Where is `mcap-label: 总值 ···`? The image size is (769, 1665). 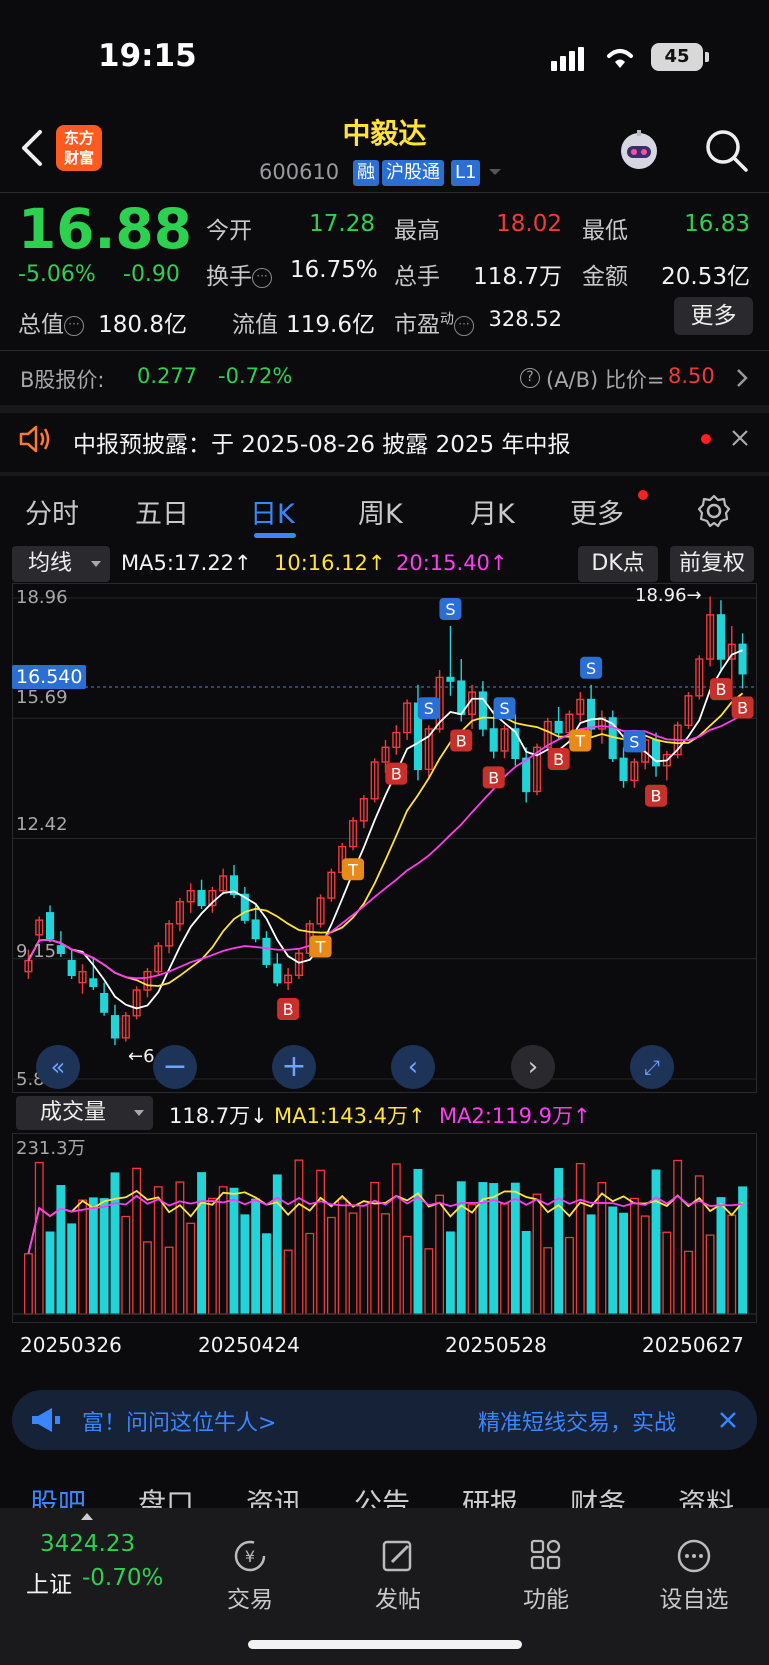
mcap-label: 总值 ··· is located at coordinates (51, 322).